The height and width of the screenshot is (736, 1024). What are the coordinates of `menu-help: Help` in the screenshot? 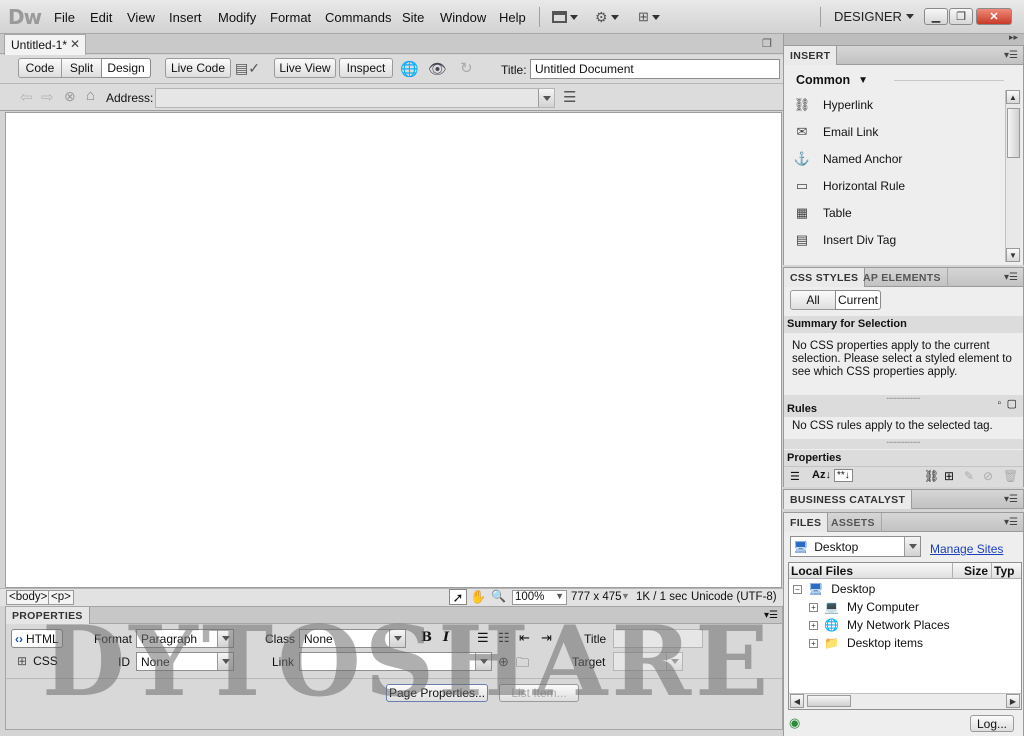 It's located at (512, 17).